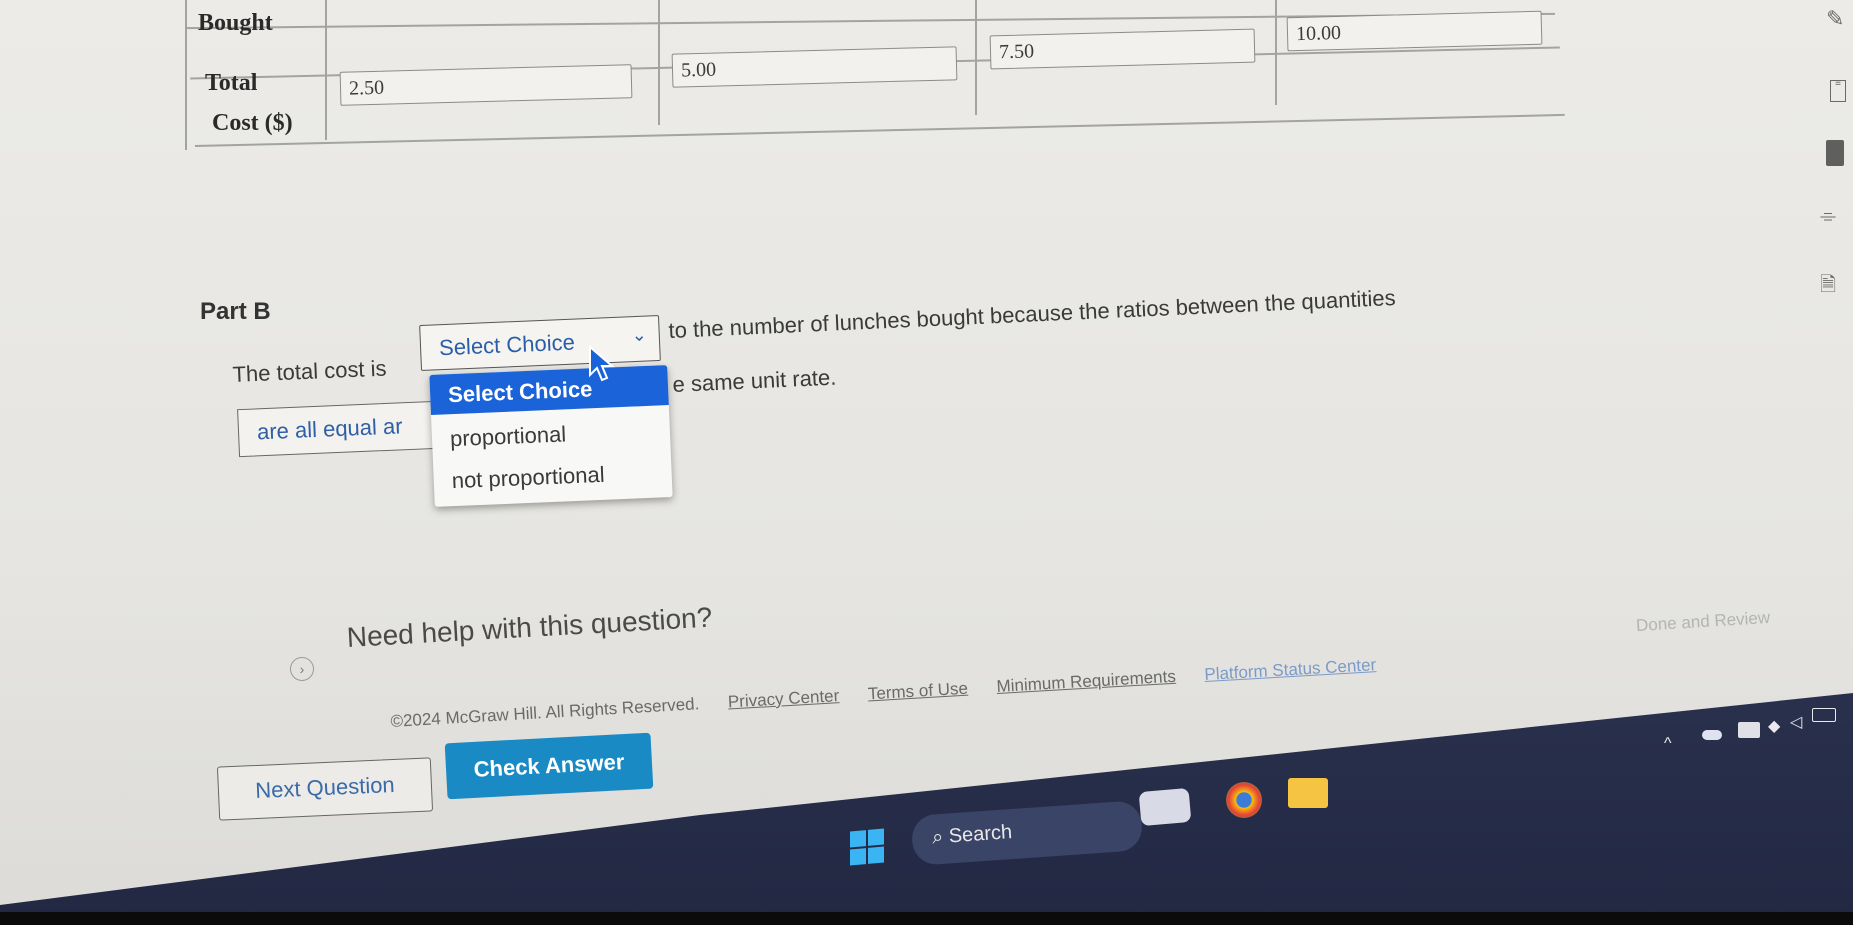  I want to click on sentence-start: The total cost is, so click(309, 371).